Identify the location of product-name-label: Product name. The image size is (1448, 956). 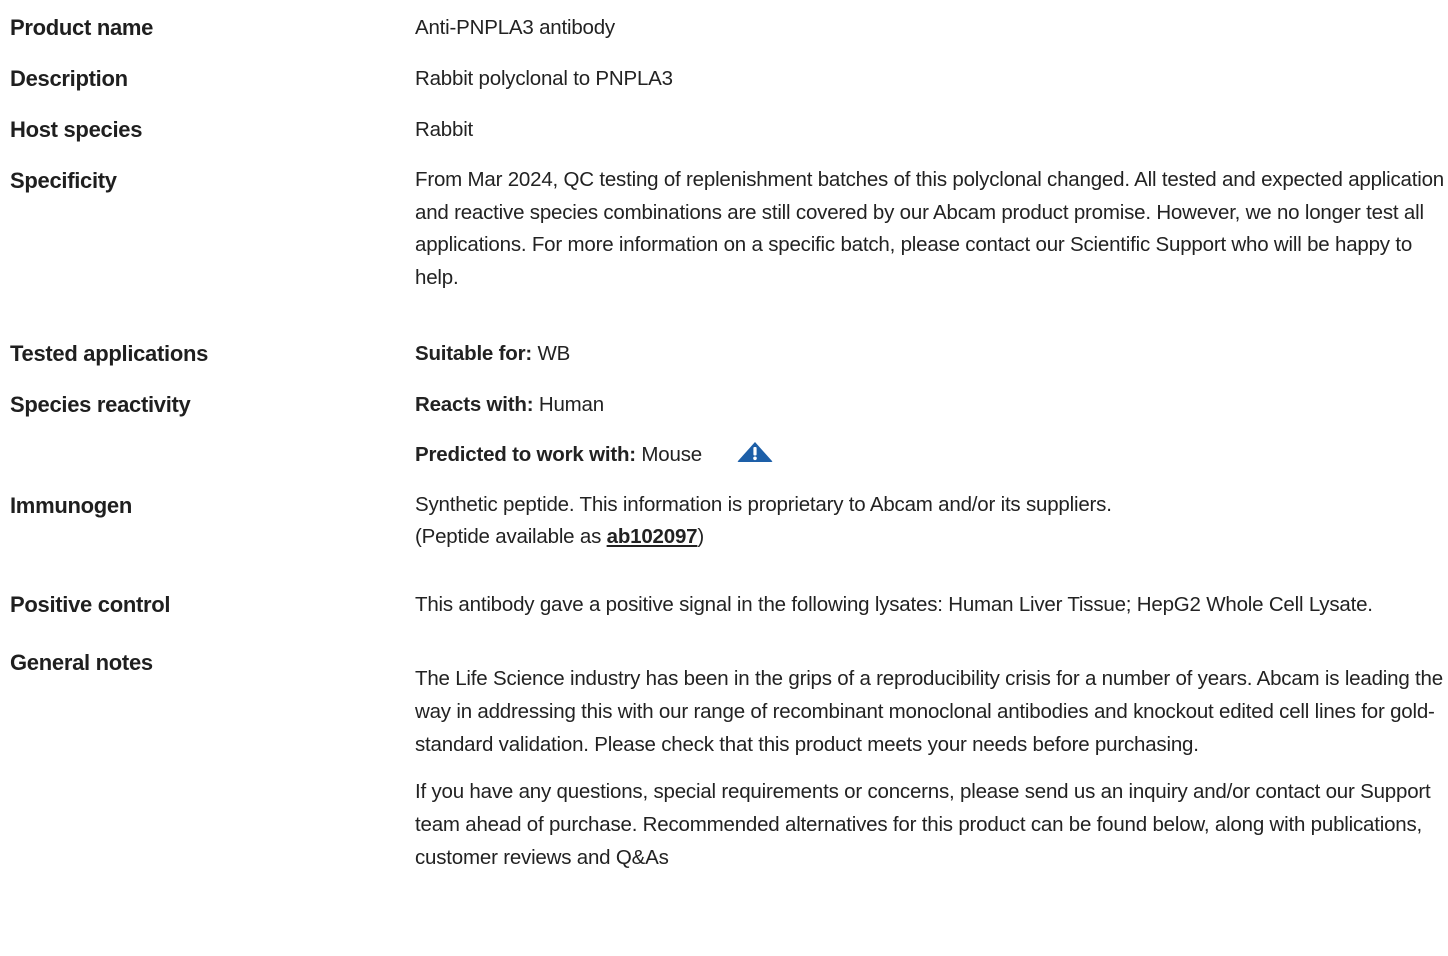
(82, 27).